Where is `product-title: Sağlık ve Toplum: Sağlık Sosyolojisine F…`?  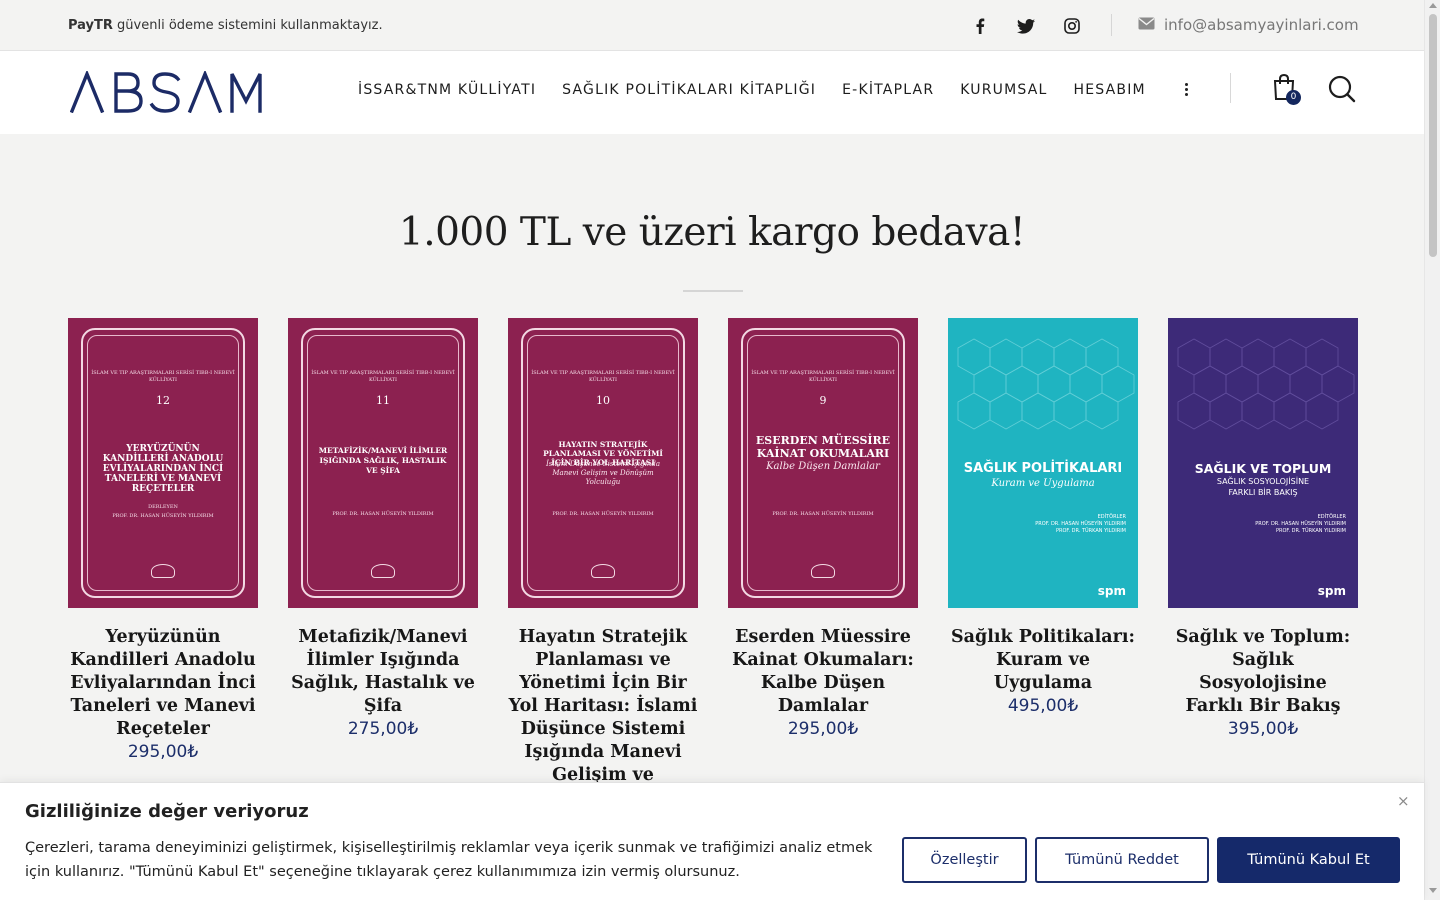 product-title: Sağlık ve Toplum: Sağlık Sosyolojisine F… is located at coordinates (1263, 672).